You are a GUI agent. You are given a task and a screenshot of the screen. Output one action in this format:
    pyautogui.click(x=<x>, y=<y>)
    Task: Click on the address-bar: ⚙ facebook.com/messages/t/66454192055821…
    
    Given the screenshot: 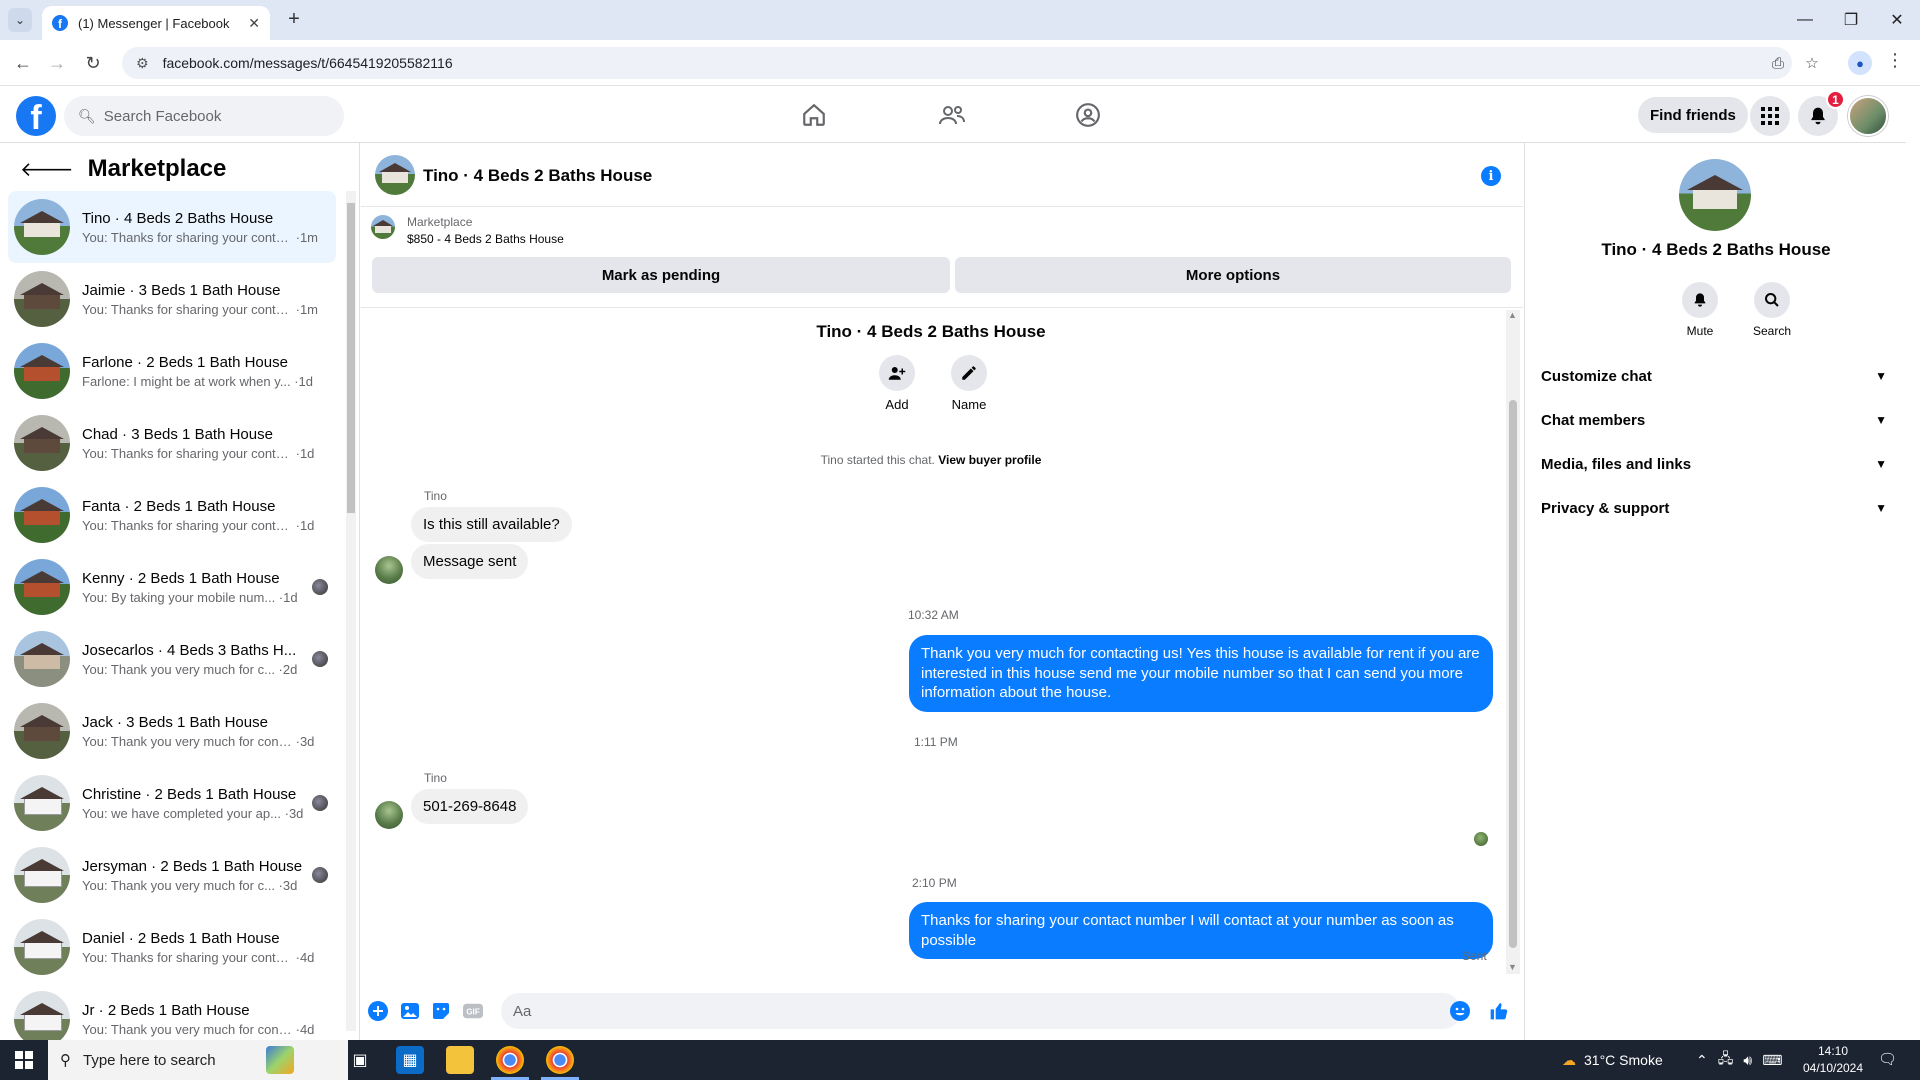 What is the action you would take?
    pyautogui.click(x=957, y=63)
    